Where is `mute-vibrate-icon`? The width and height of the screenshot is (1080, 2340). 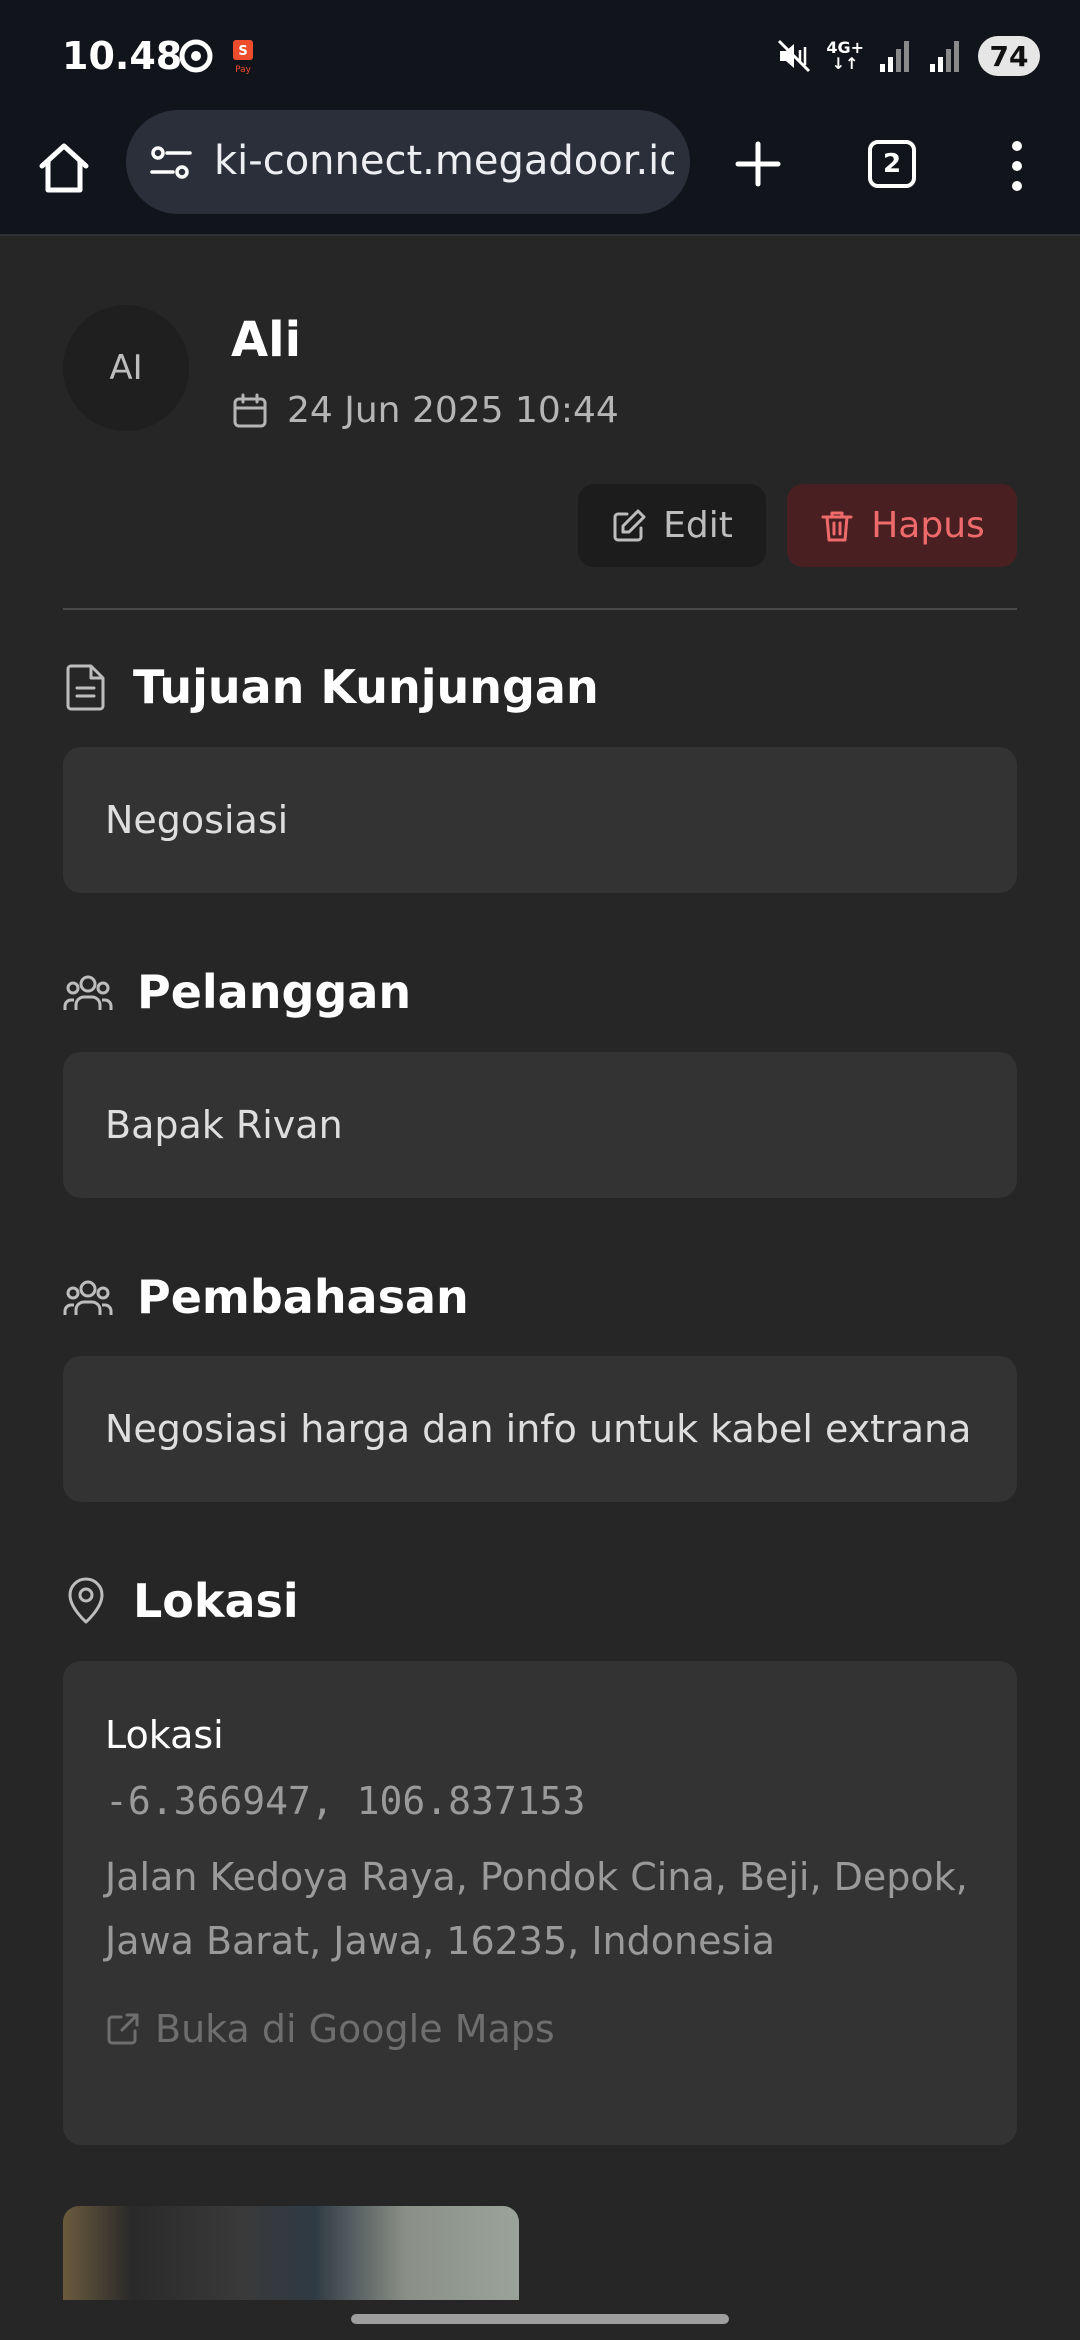
mute-vibrate-icon is located at coordinates (794, 56).